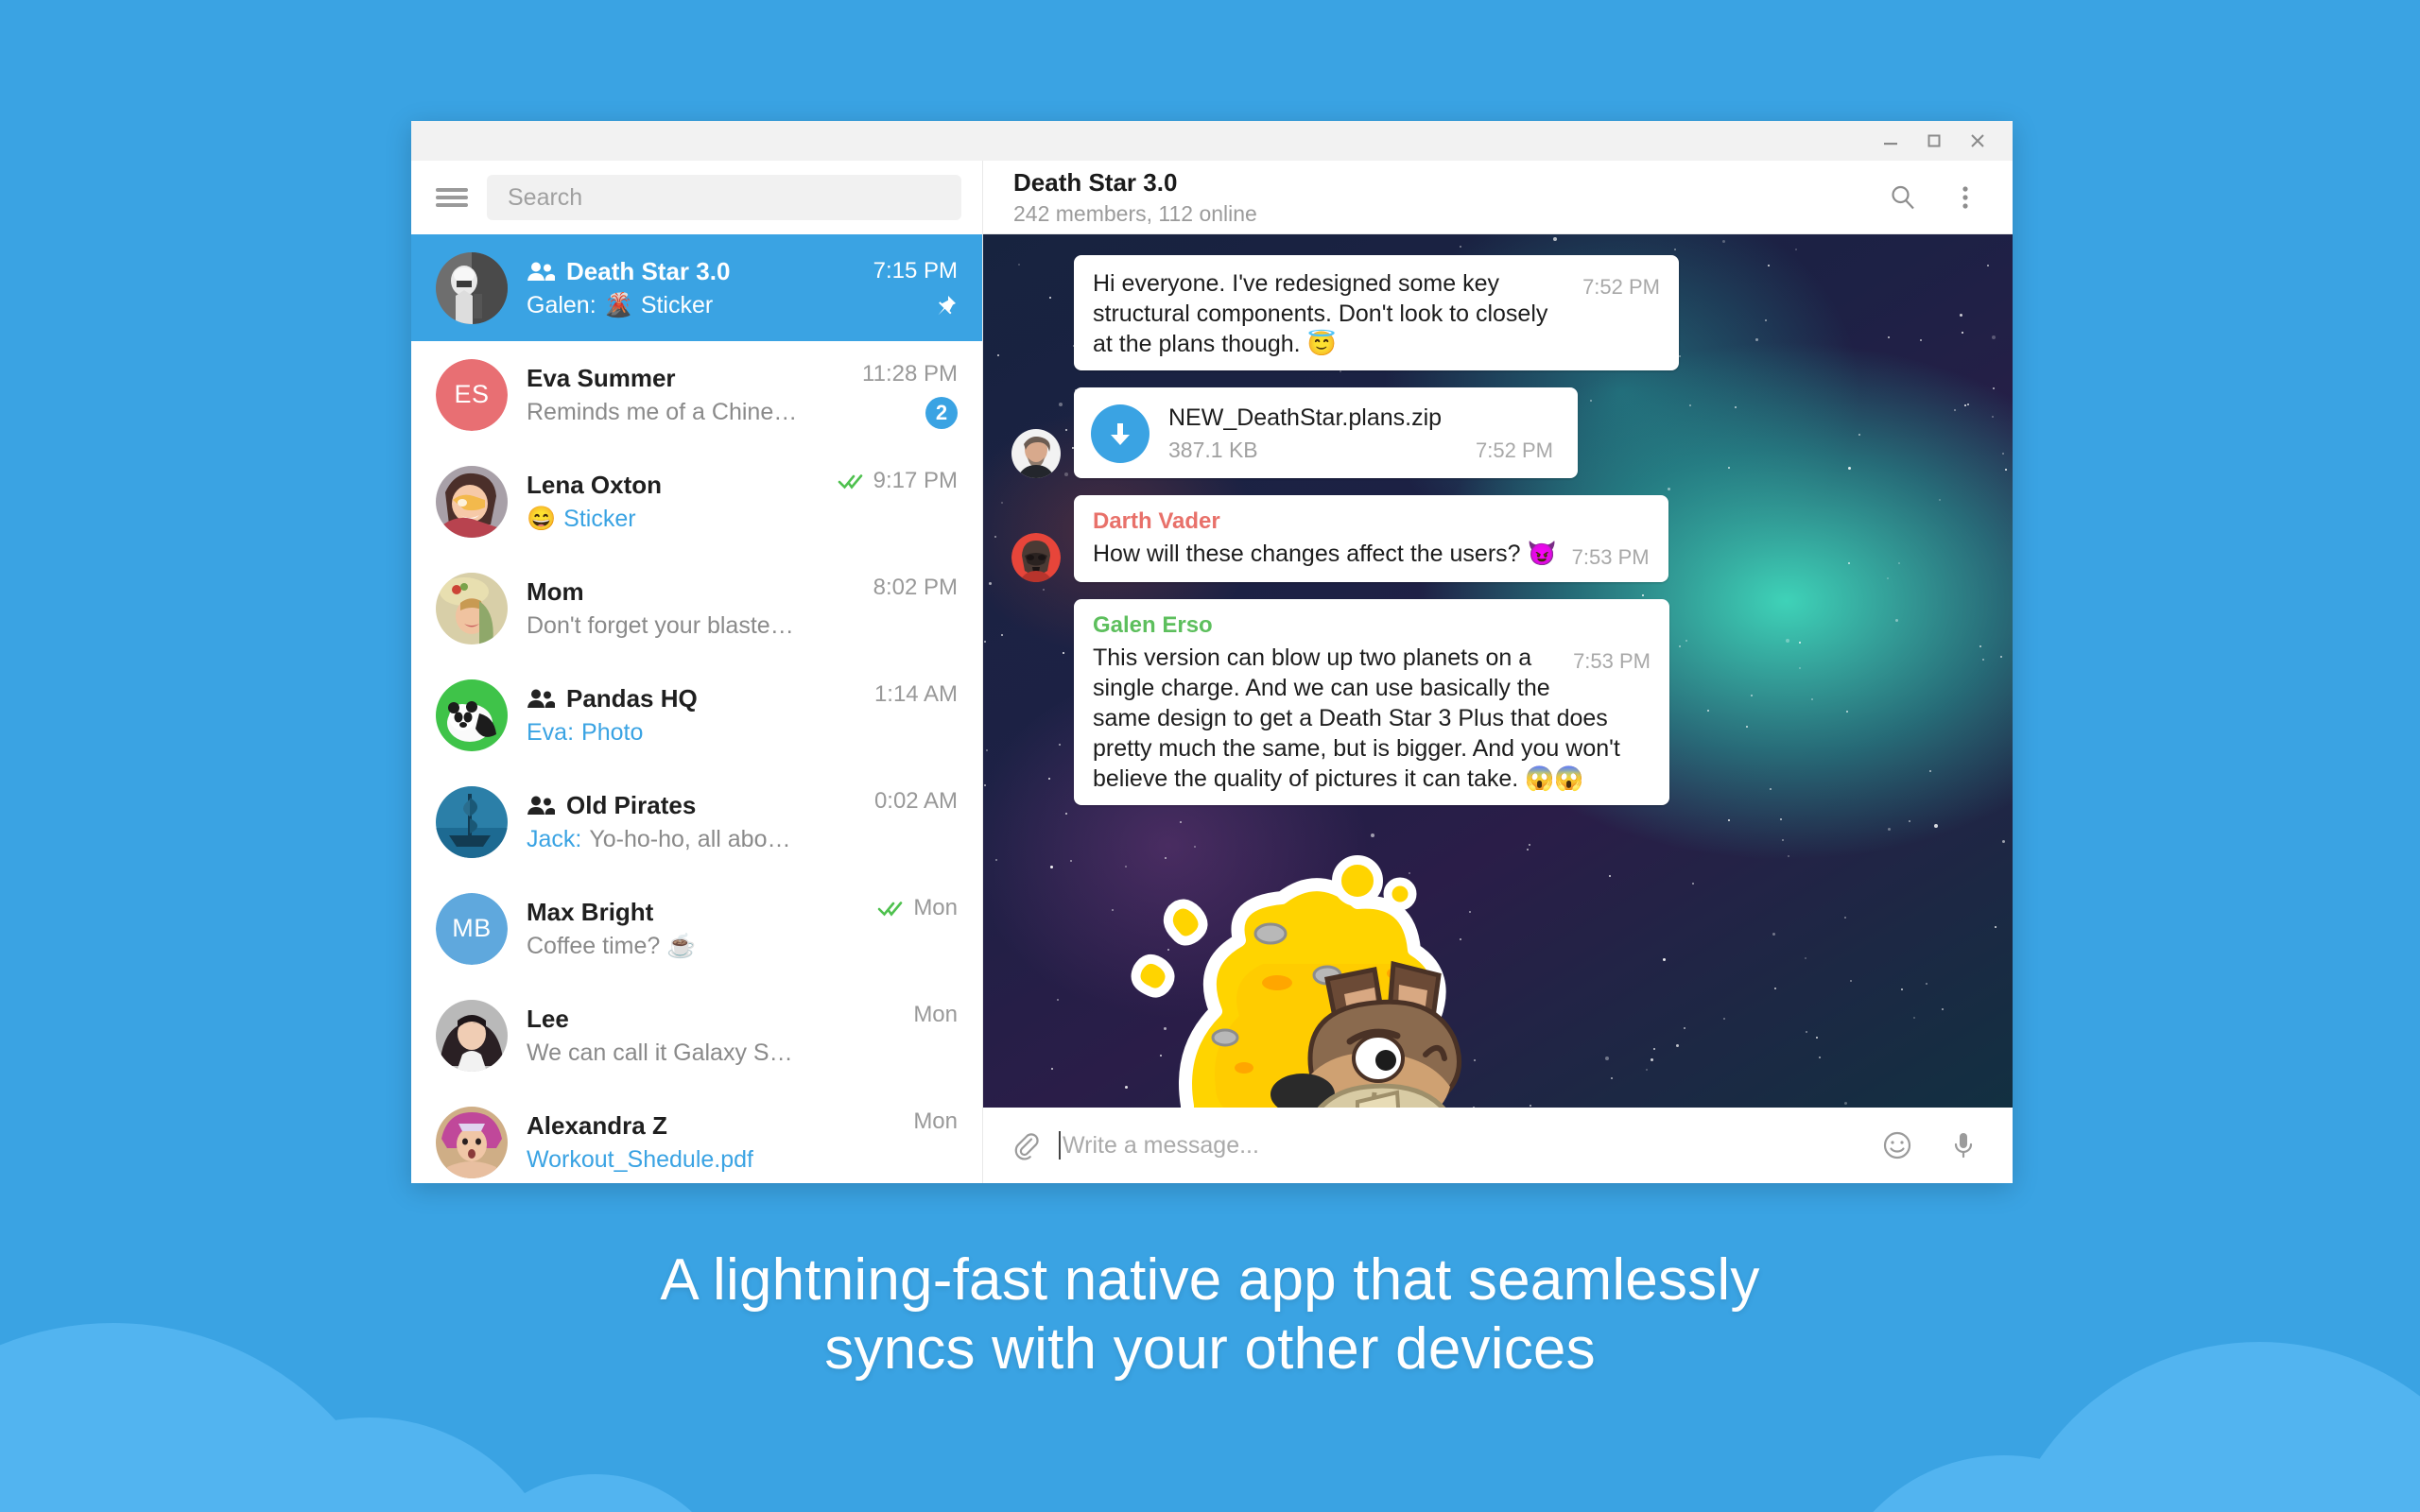 The width and height of the screenshot is (2420, 1512). What do you see at coordinates (696, 501) in the screenshot?
I see `chat-list-item: Lena Oxton 😄 Sticker 9:17 PM` at bounding box center [696, 501].